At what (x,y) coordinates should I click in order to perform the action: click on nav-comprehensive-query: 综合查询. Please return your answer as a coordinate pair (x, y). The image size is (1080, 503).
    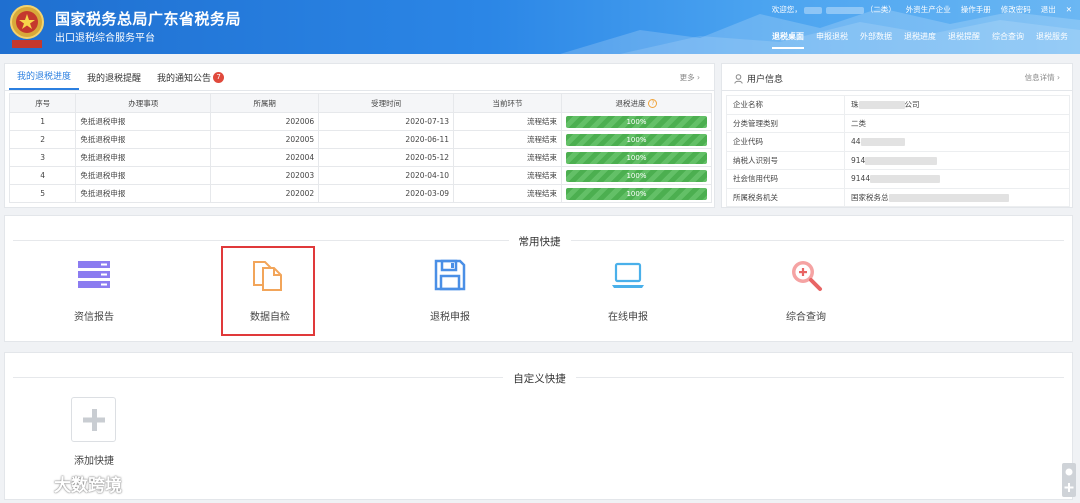
    Looking at the image, I should click on (1008, 40).